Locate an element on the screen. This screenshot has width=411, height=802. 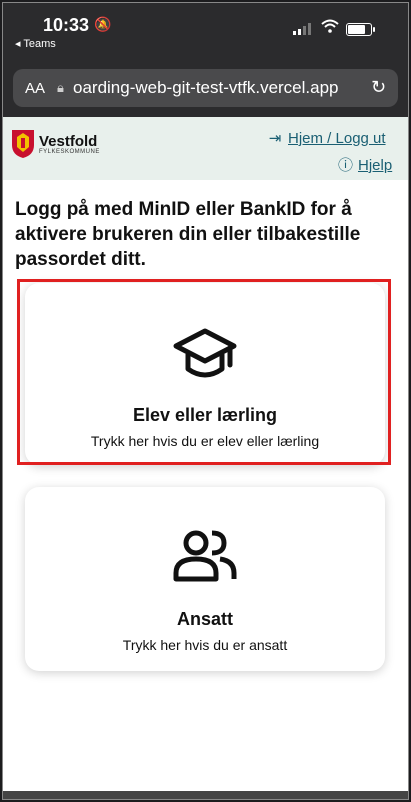
org-subtitle: FYLKESKOMMUNE is located at coordinates (69, 152).